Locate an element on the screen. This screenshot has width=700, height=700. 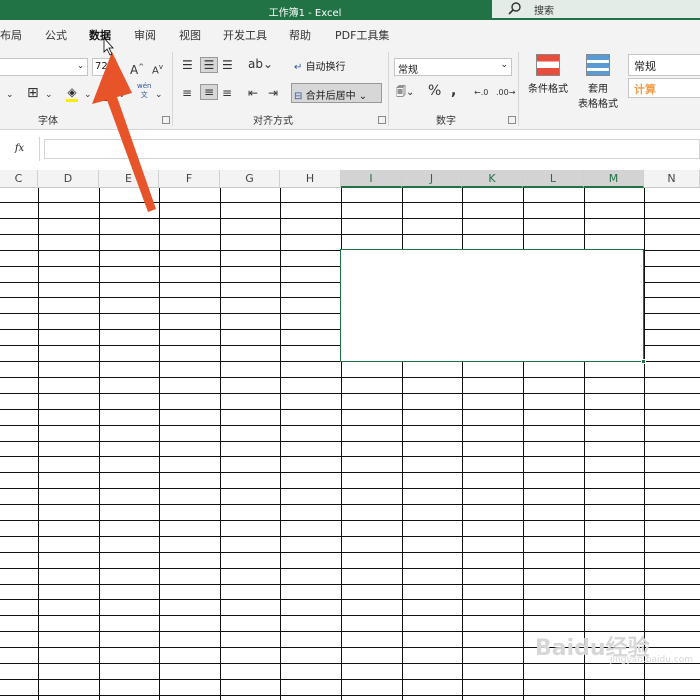
currency-icon: 🗐⌄ is located at coordinates (405, 93).